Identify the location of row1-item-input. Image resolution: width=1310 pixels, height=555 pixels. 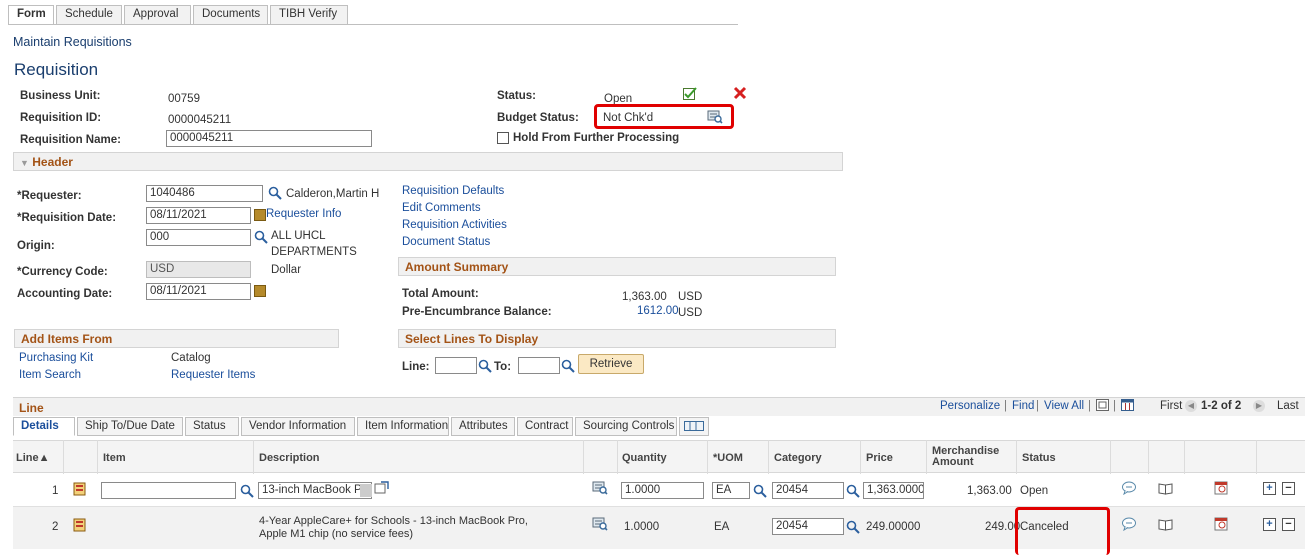
(168, 490).